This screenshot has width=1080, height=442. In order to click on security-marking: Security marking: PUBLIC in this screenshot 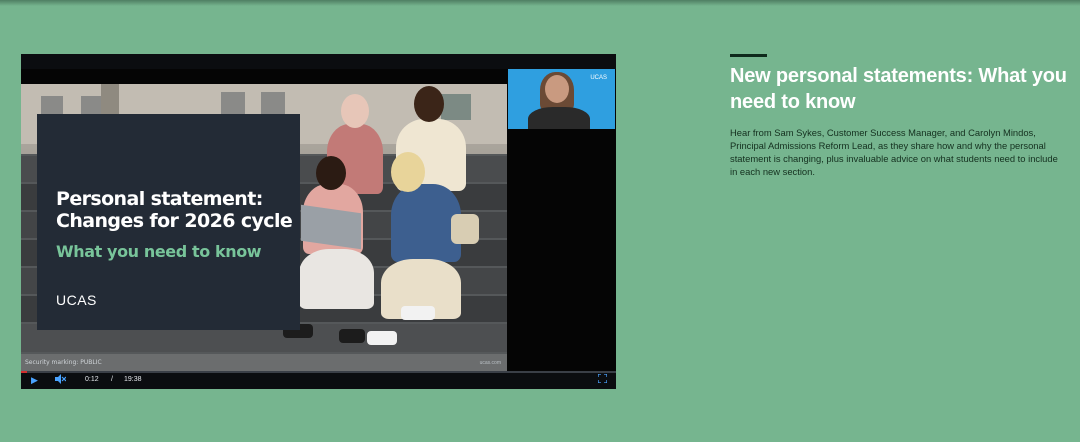, I will do `click(63, 362)`.